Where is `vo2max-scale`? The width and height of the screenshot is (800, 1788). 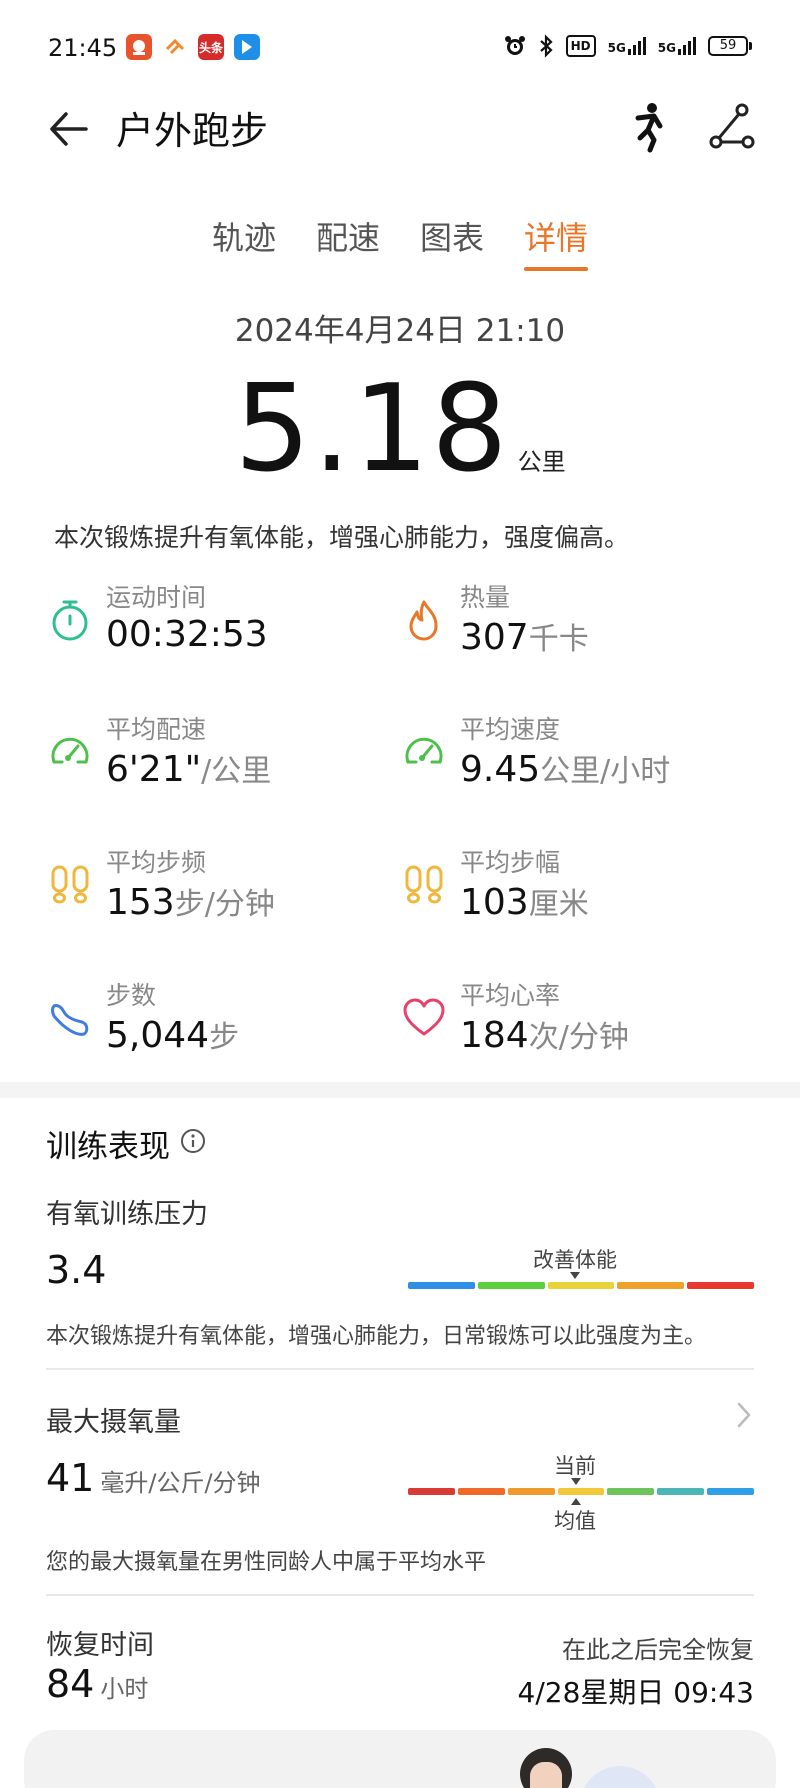 vo2max-scale is located at coordinates (581, 1491).